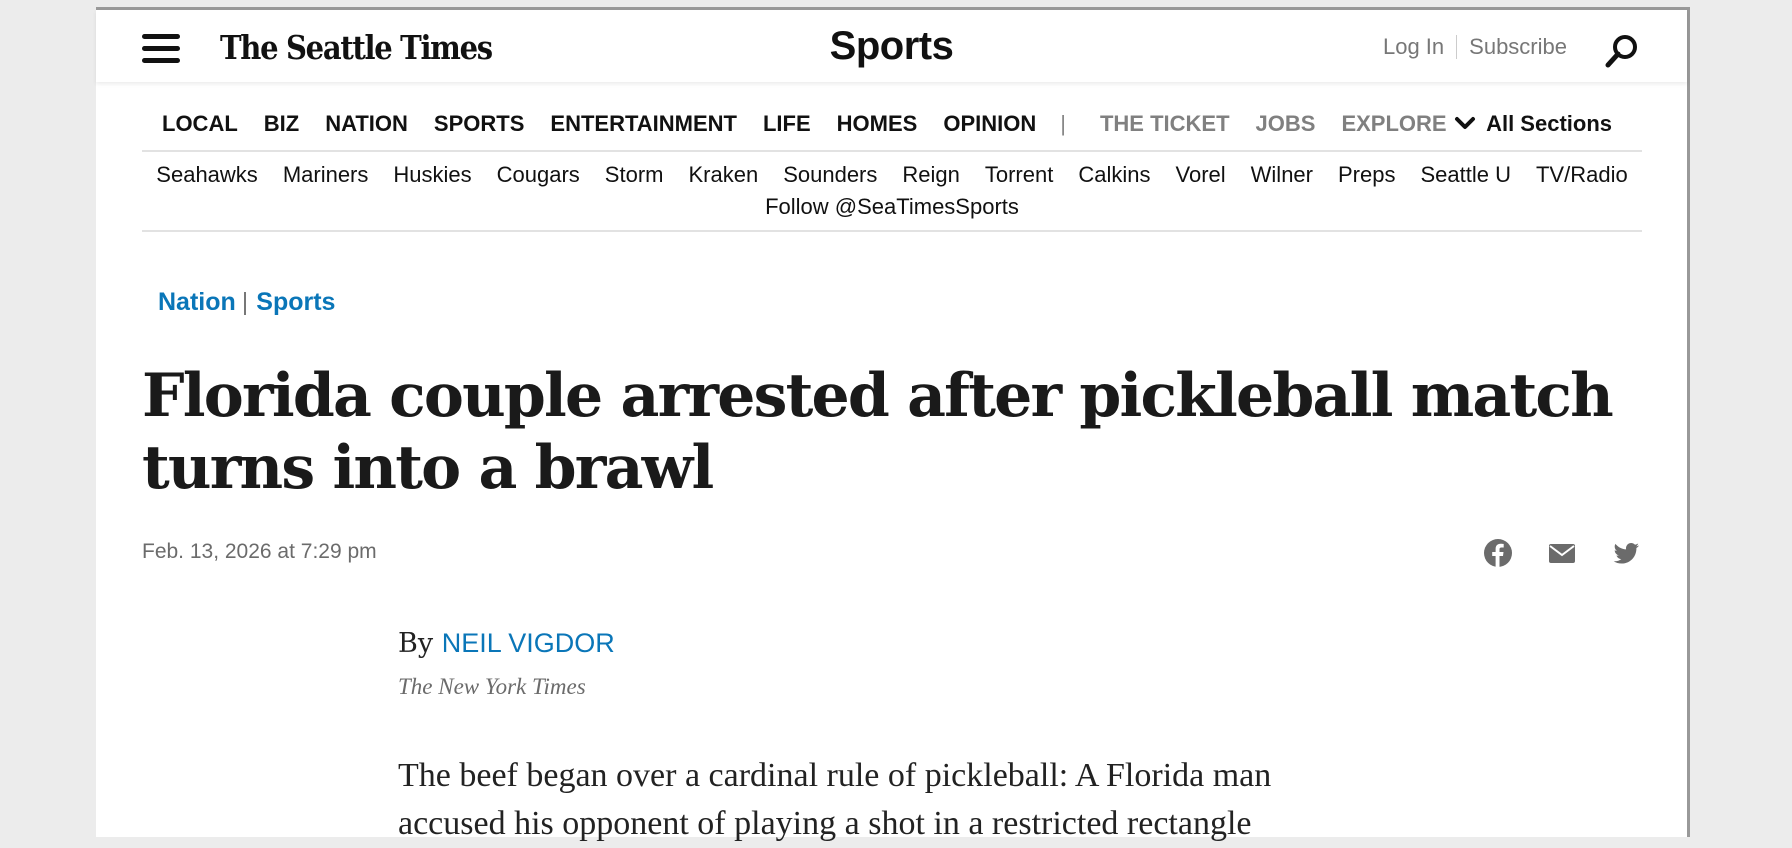 Image resolution: width=1792 pixels, height=848 pixels. Describe the element at coordinates (326, 175) in the screenshot. I see `subnav-item-mariners: Mariners` at that location.